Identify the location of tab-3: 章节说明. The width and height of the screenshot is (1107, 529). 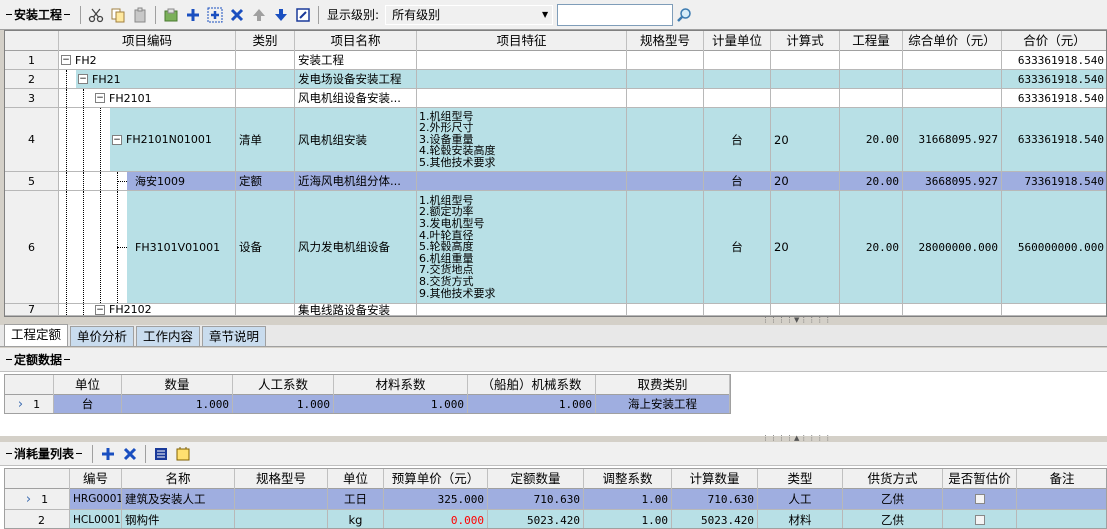
(234, 336).